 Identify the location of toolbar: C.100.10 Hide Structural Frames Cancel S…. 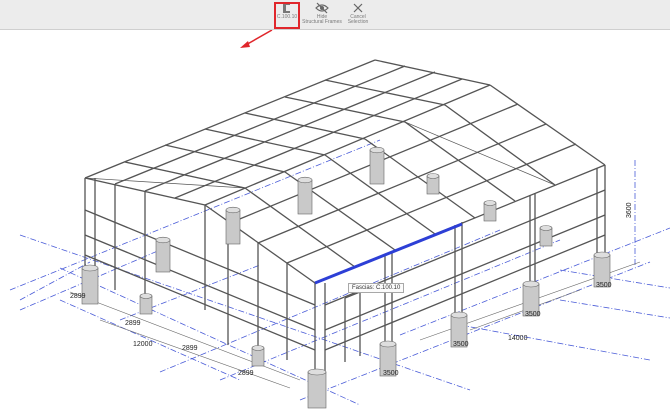
(335, 15).